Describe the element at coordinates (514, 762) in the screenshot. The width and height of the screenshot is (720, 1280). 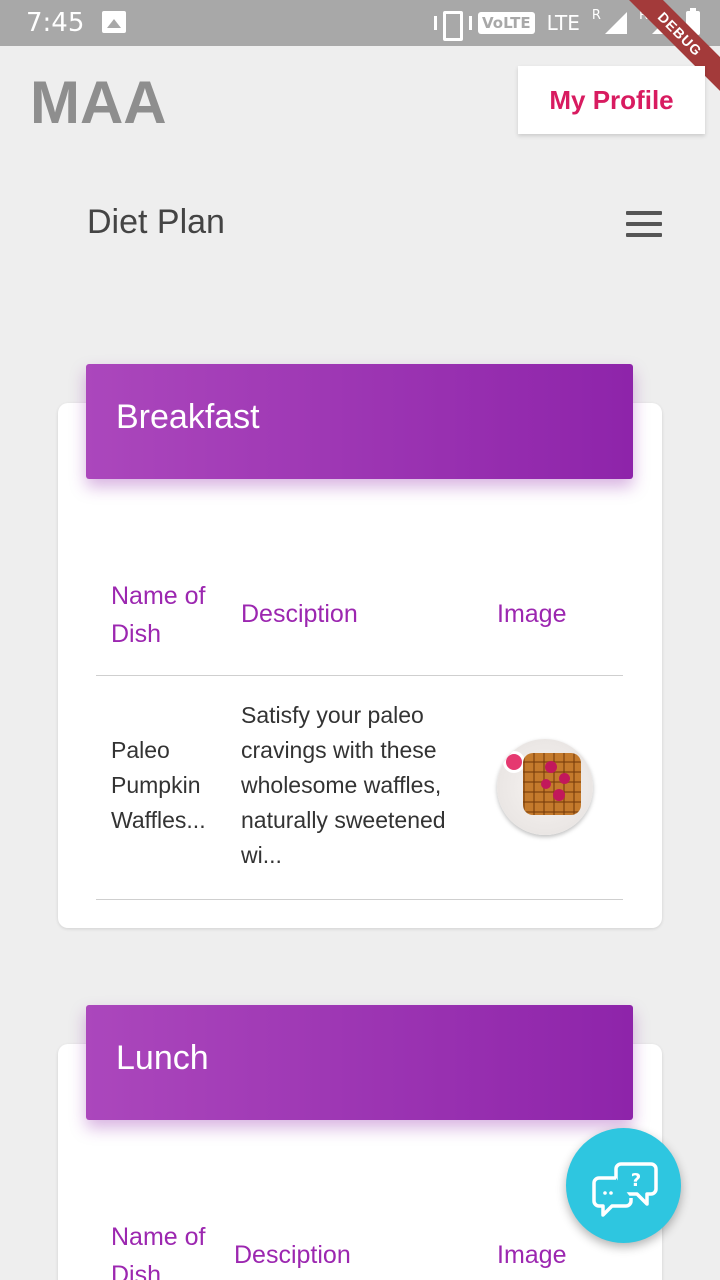
I see `berry-bowl` at that location.